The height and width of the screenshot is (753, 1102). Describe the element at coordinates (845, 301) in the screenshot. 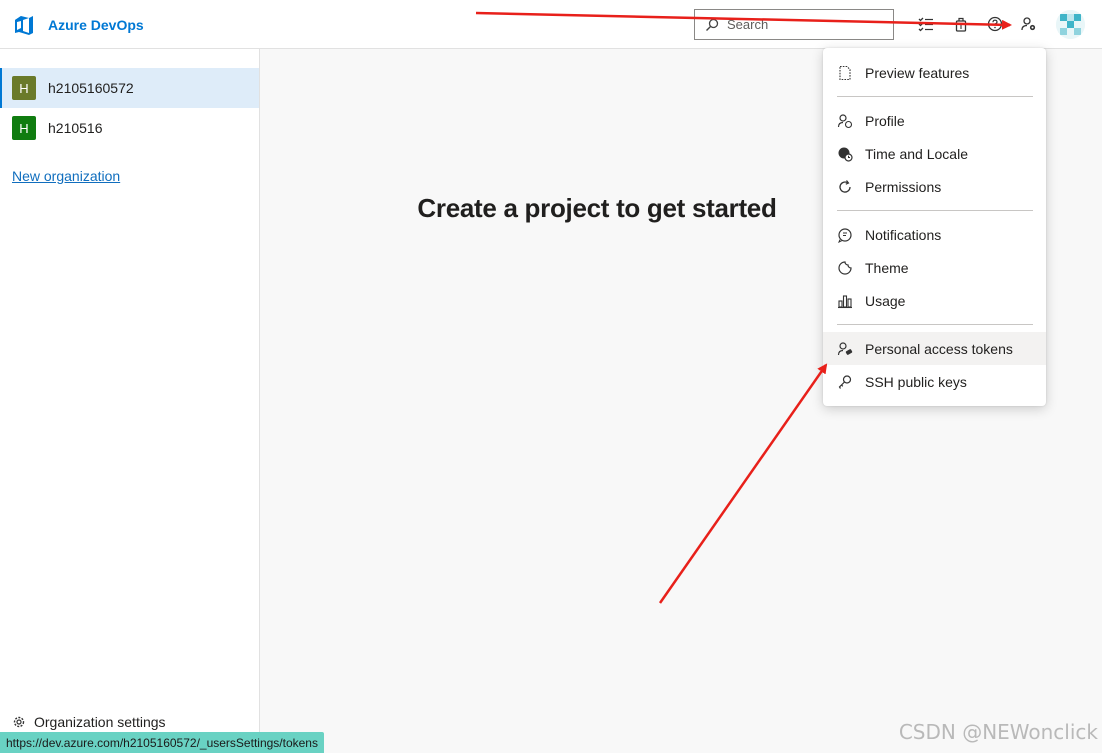

I see `bar-chart-icon` at that location.